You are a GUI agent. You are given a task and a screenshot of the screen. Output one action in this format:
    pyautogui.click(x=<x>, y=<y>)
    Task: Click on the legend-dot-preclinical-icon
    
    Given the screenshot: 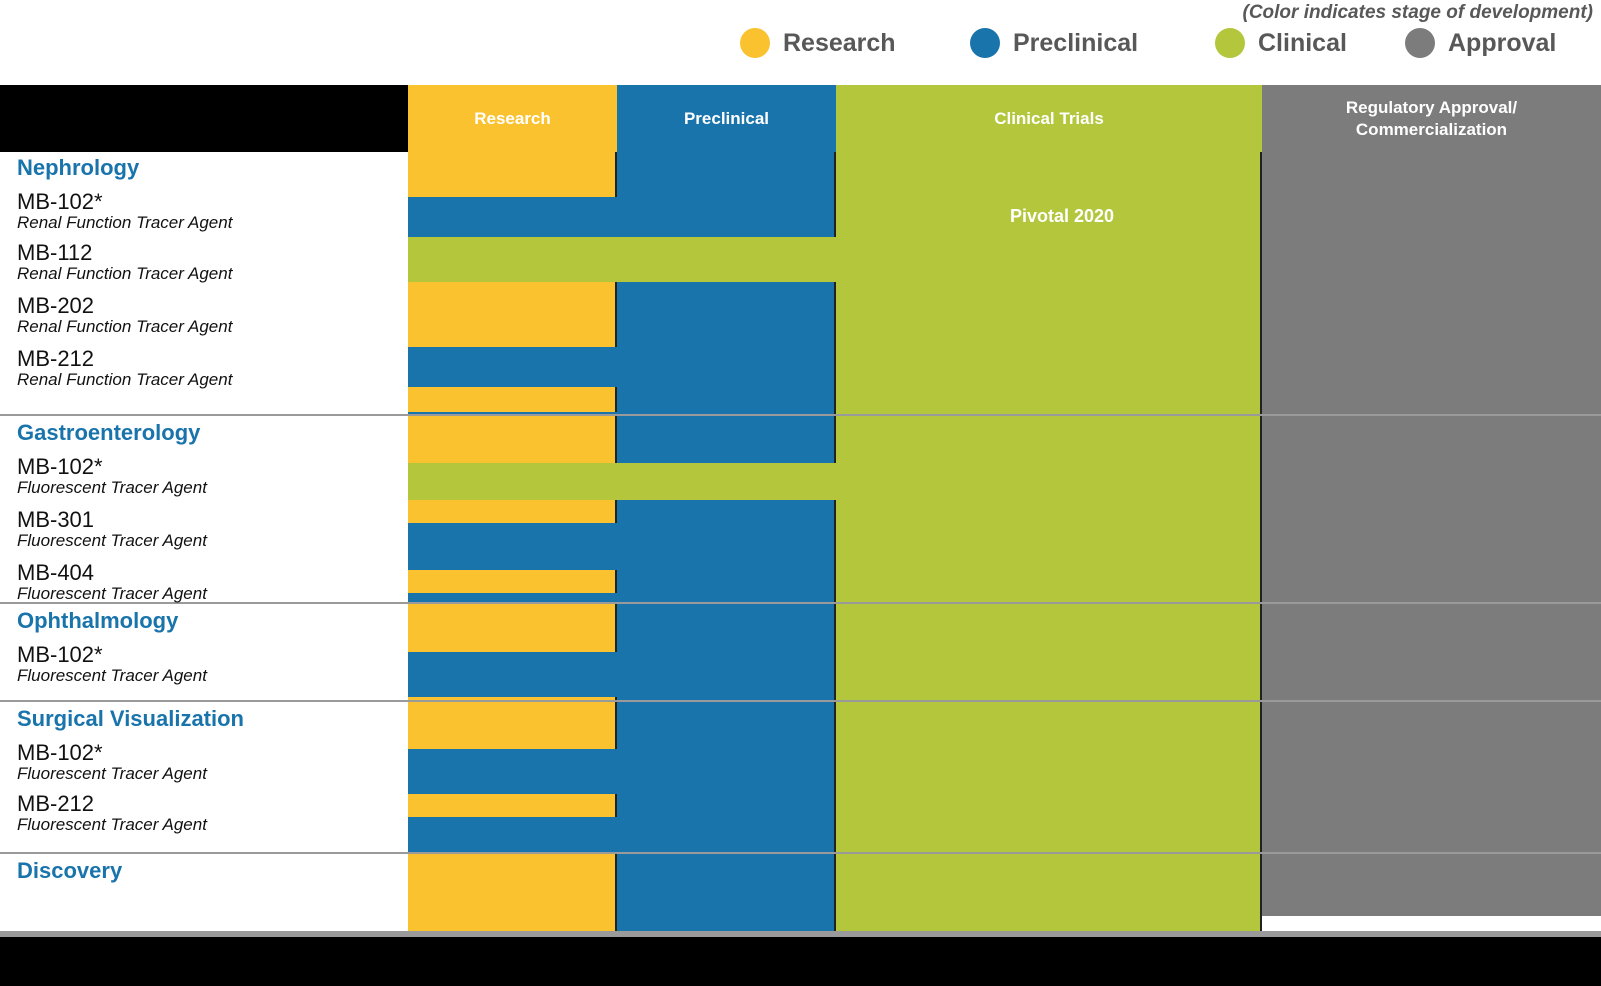 What is the action you would take?
    pyautogui.click(x=985, y=43)
    